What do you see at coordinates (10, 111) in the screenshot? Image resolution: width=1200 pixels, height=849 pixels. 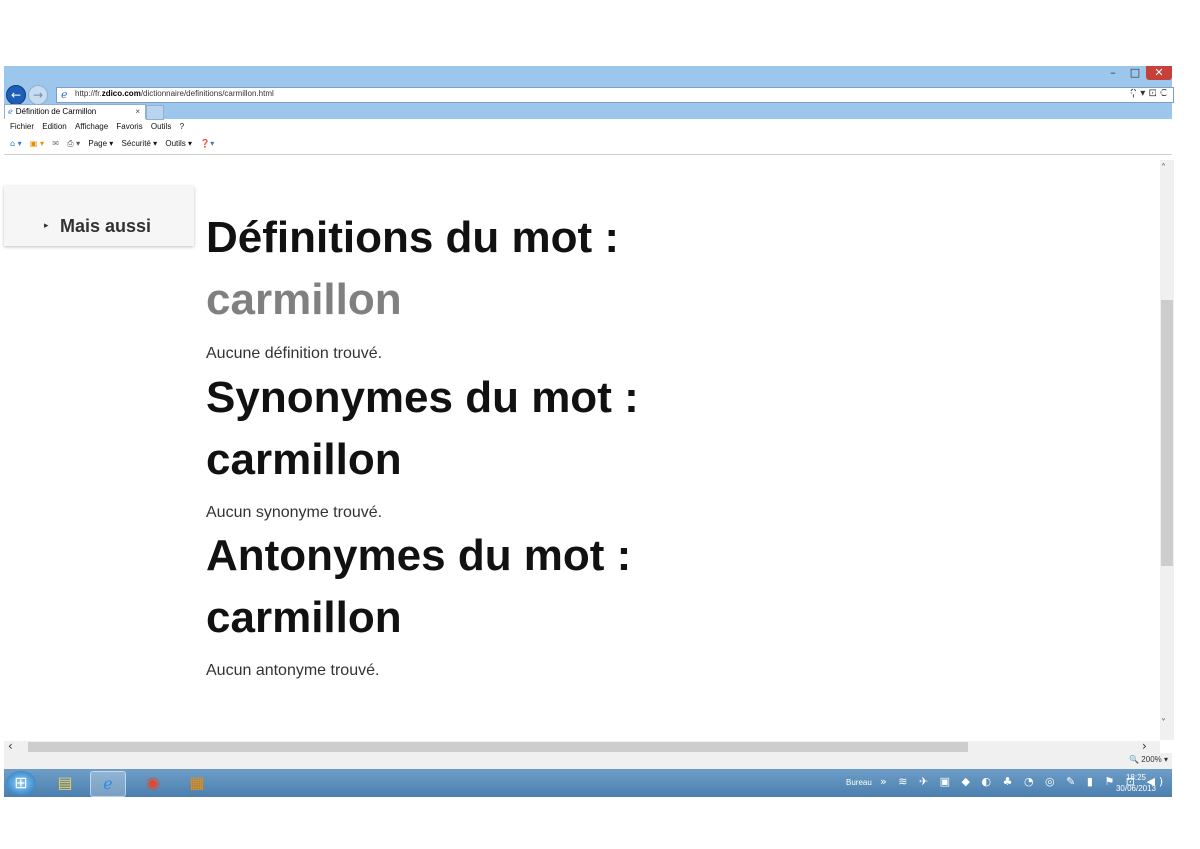 I see `ie-tab-icon: ℯ` at bounding box center [10, 111].